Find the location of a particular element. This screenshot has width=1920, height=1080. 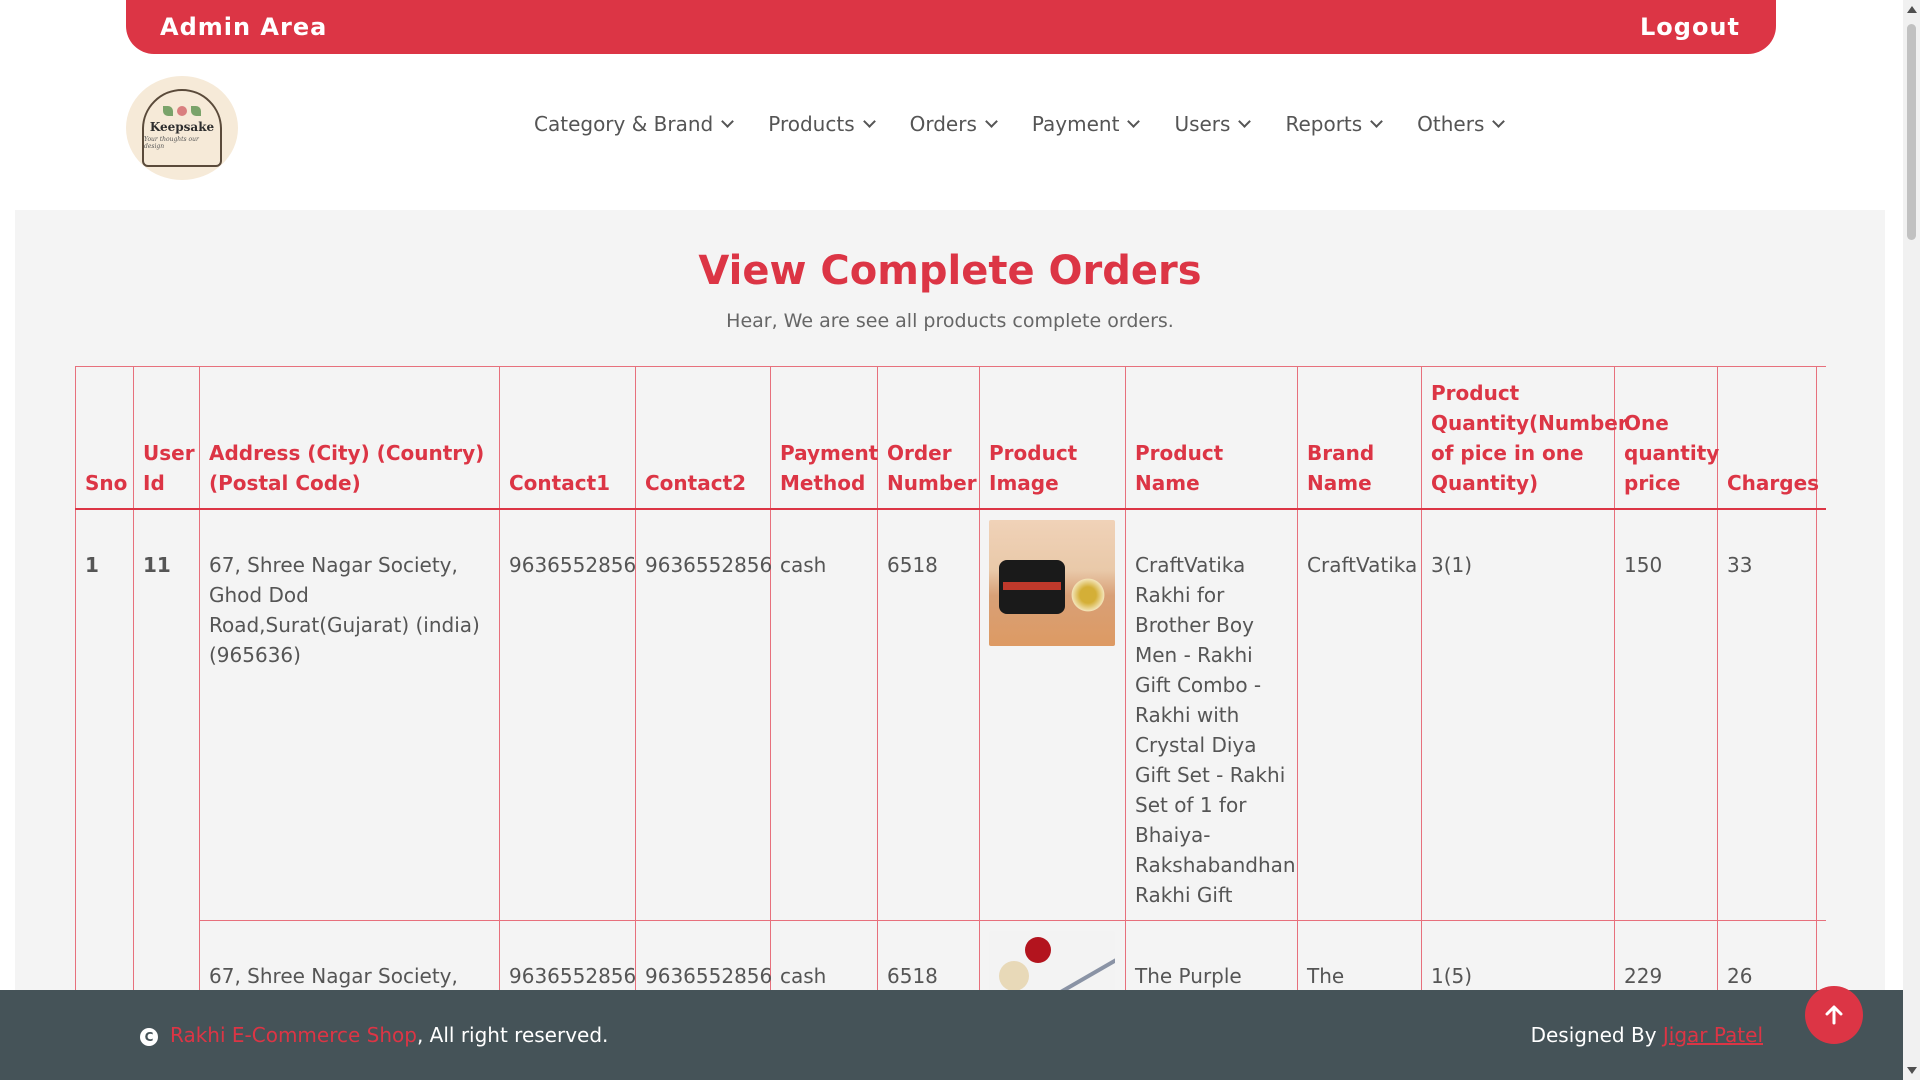

nav-users: Users is located at coordinates (1213, 124).